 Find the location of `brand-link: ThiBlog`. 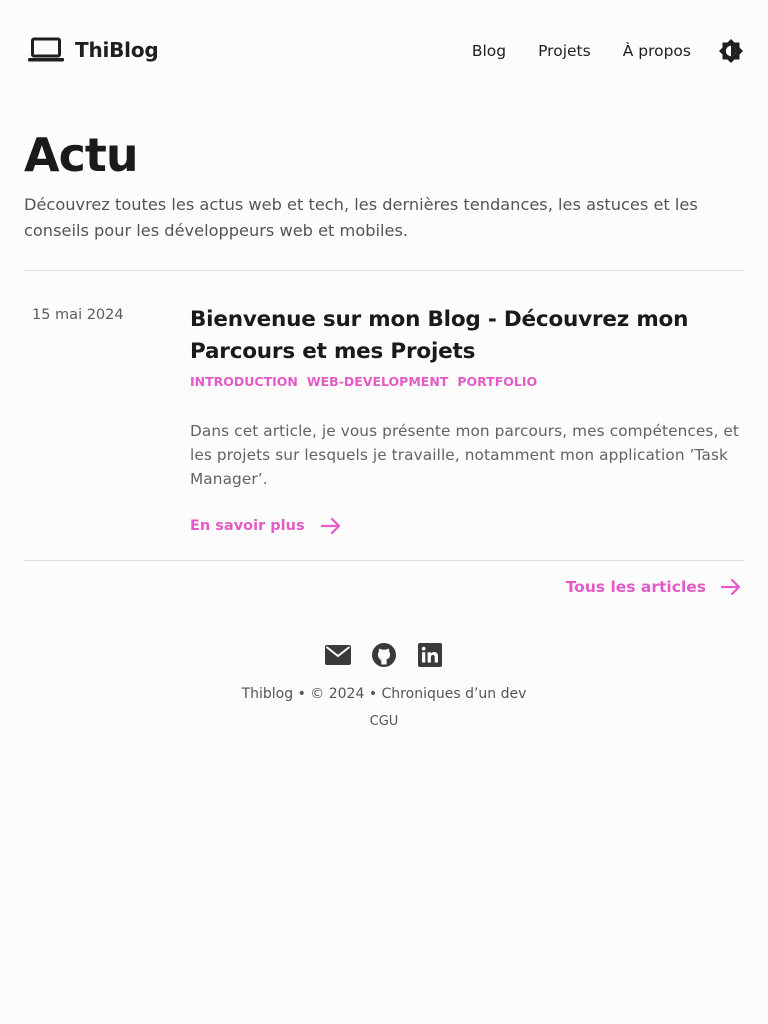

brand-link: ThiBlog is located at coordinates (93, 50).